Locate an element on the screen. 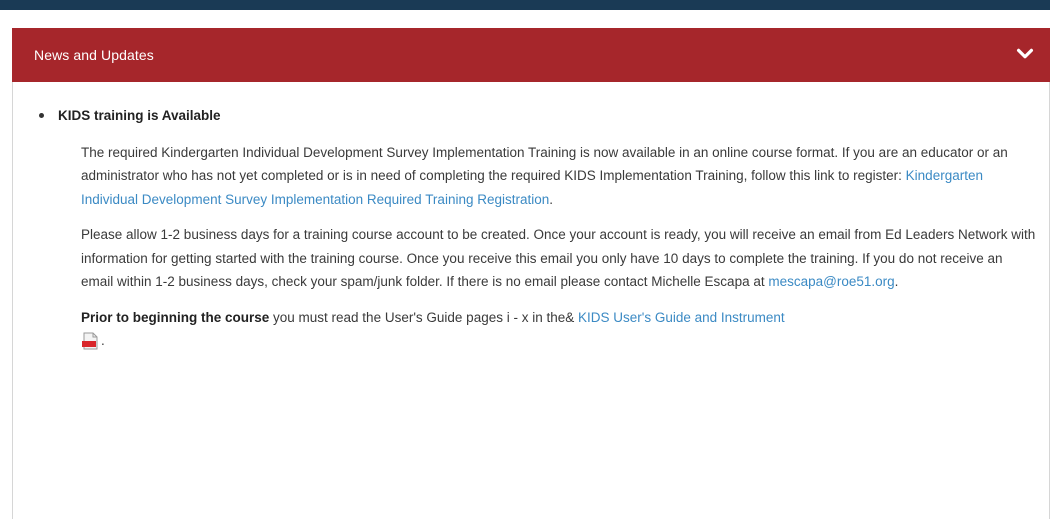  item-title: KIDS training is Available is located at coordinates (139, 115).